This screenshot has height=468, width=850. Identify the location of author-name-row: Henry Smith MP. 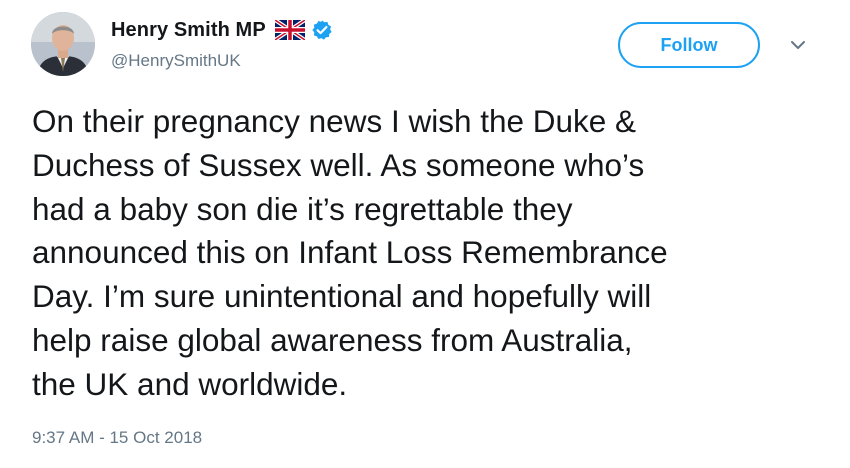
(222, 30).